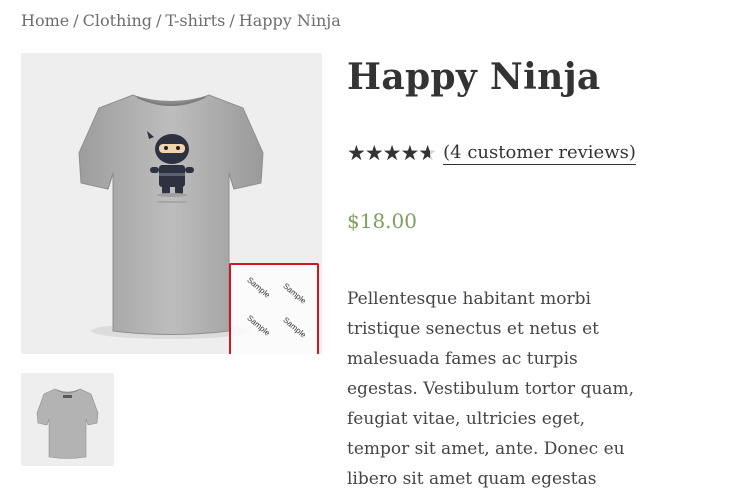 This screenshot has height=494, width=730. I want to click on breadcrumb: Home / Clothing / T-shirts / Happy Ninja, so click(181, 20).